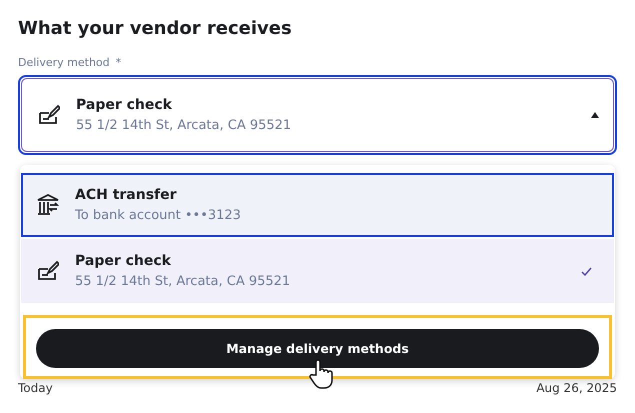 This screenshot has height=413, width=635. I want to click on option-title: Paper check, so click(123, 261).